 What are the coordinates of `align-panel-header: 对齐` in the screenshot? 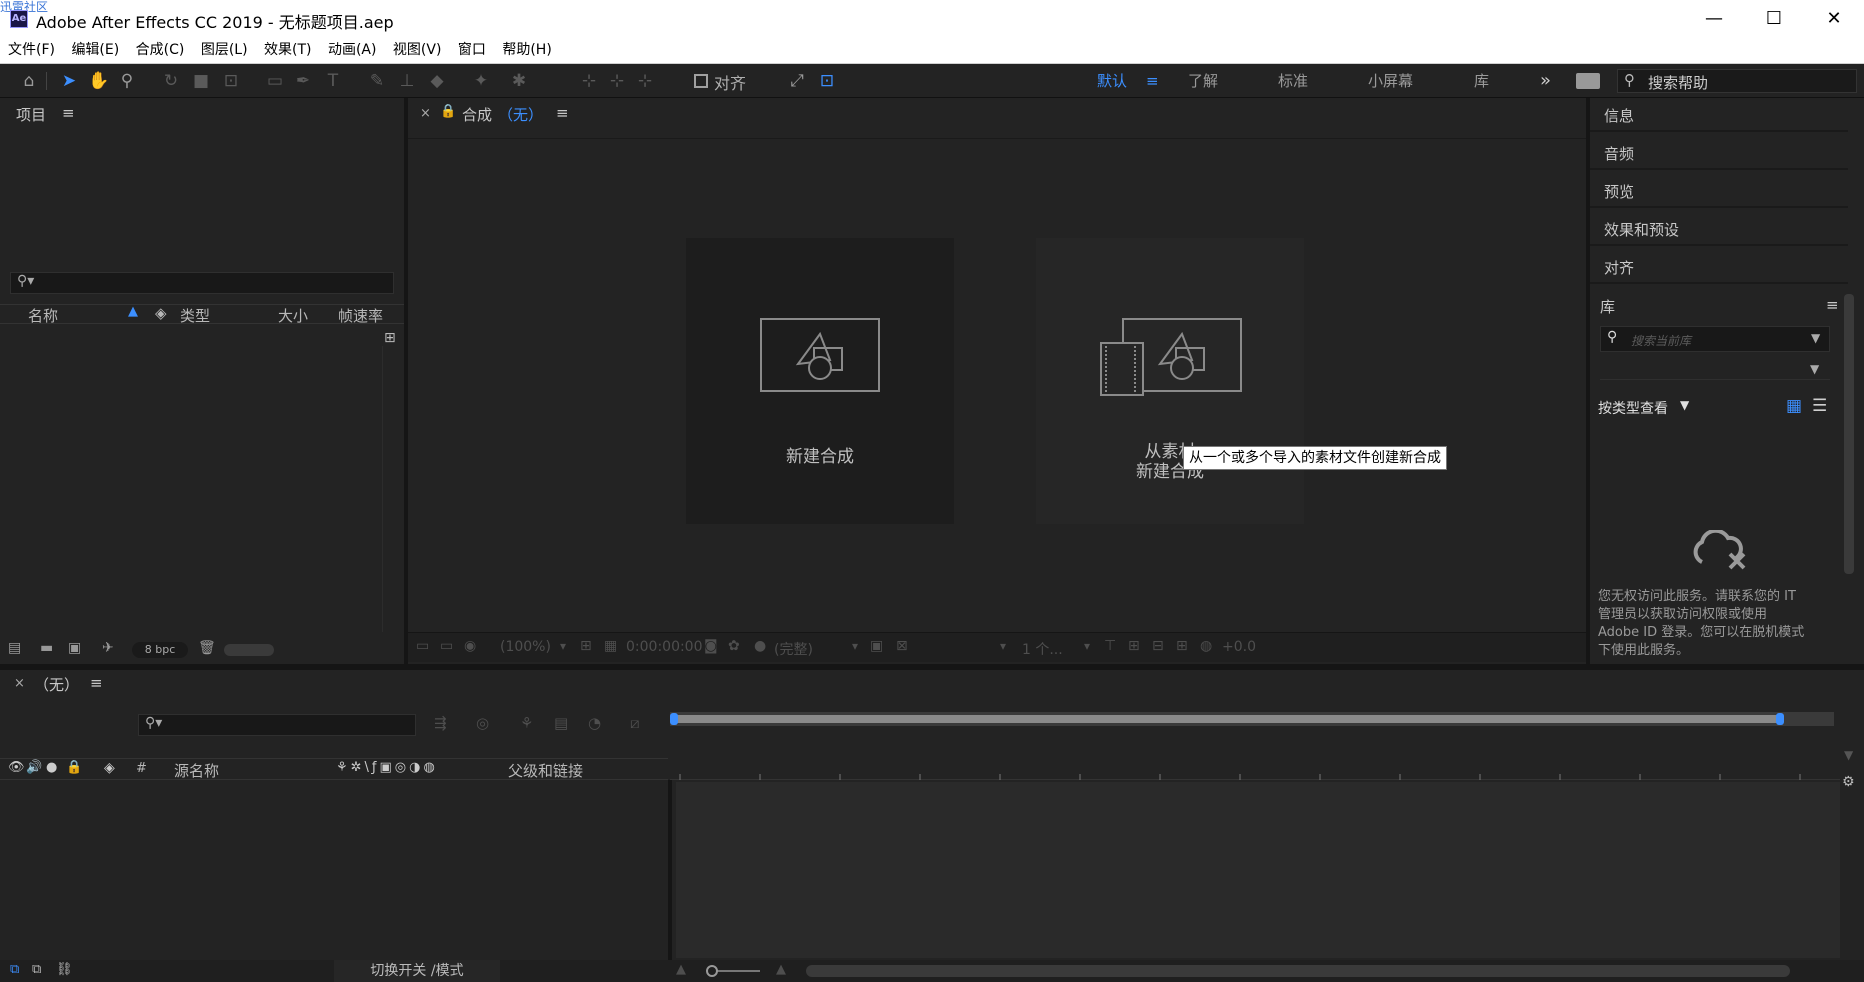 It's located at (1719, 267).